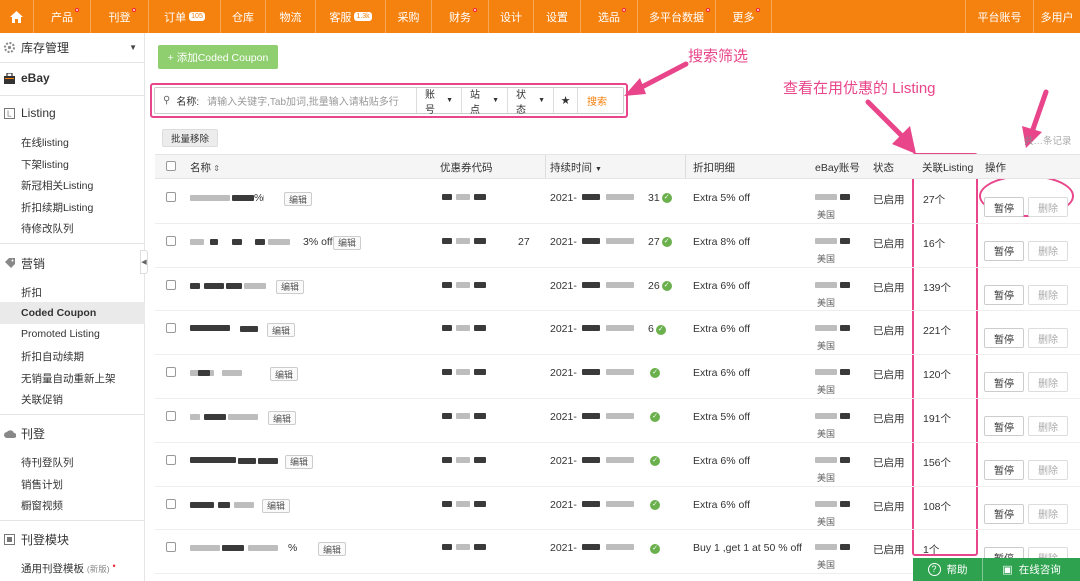 The image size is (1080, 581). Describe the element at coordinates (72, 113) in the screenshot. I see `sidebar-section-listing: L Listing` at that location.